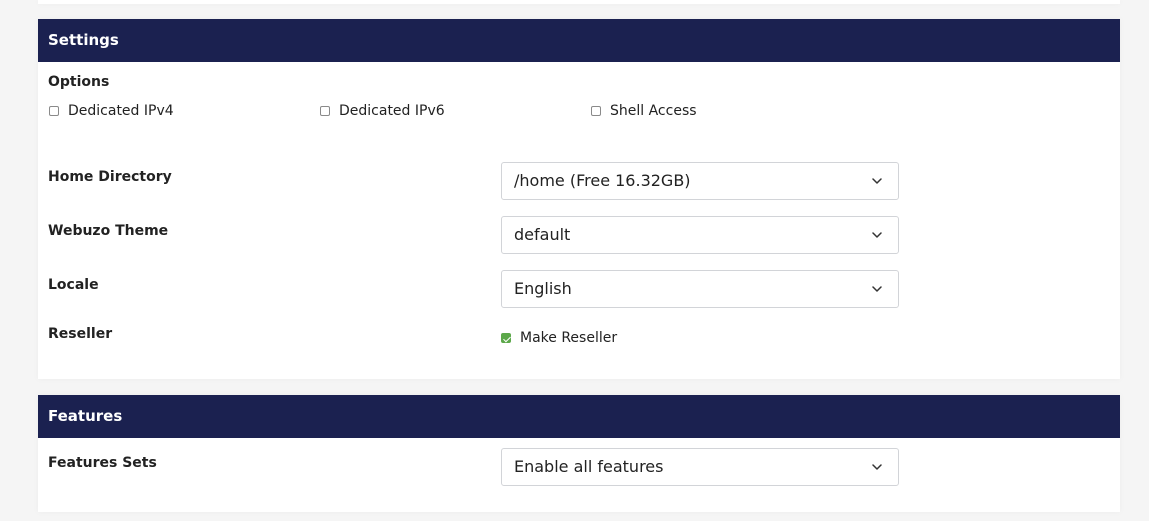  I want to click on option-dedicated-ipv4: Dedicated IPv4, so click(111, 111).